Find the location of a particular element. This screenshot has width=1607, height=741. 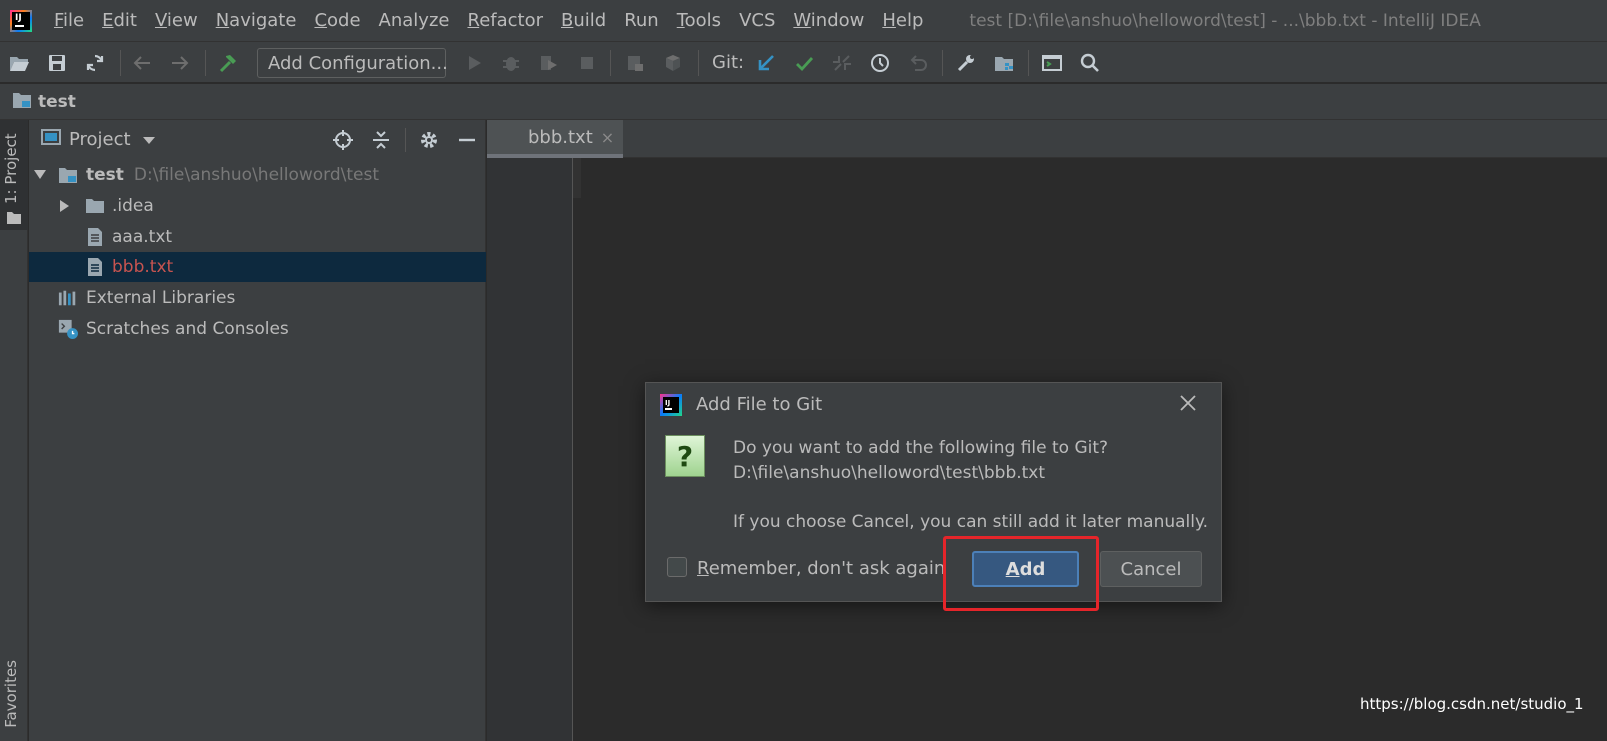

debug-icon is located at coordinates (511, 63).